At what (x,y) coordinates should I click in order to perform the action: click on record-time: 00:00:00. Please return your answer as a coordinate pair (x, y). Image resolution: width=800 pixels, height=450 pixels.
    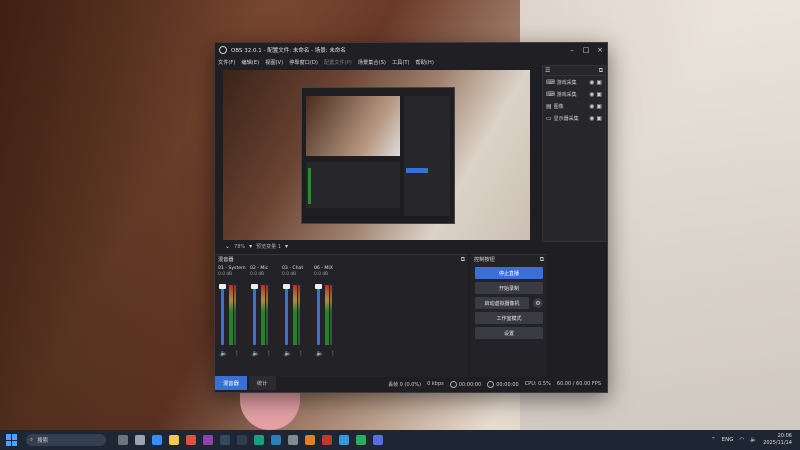
    Looking at the image, I should click on (503, 384).